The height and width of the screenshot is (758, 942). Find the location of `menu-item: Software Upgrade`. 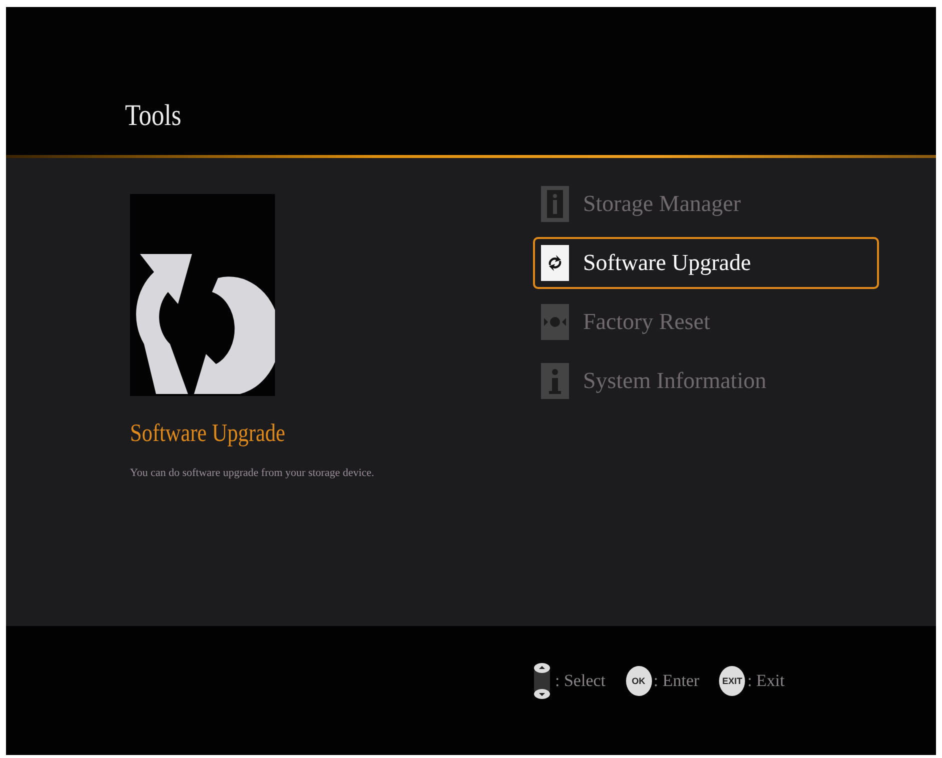

menu-item: Software Upgrade is located at coordinates (706, 263).